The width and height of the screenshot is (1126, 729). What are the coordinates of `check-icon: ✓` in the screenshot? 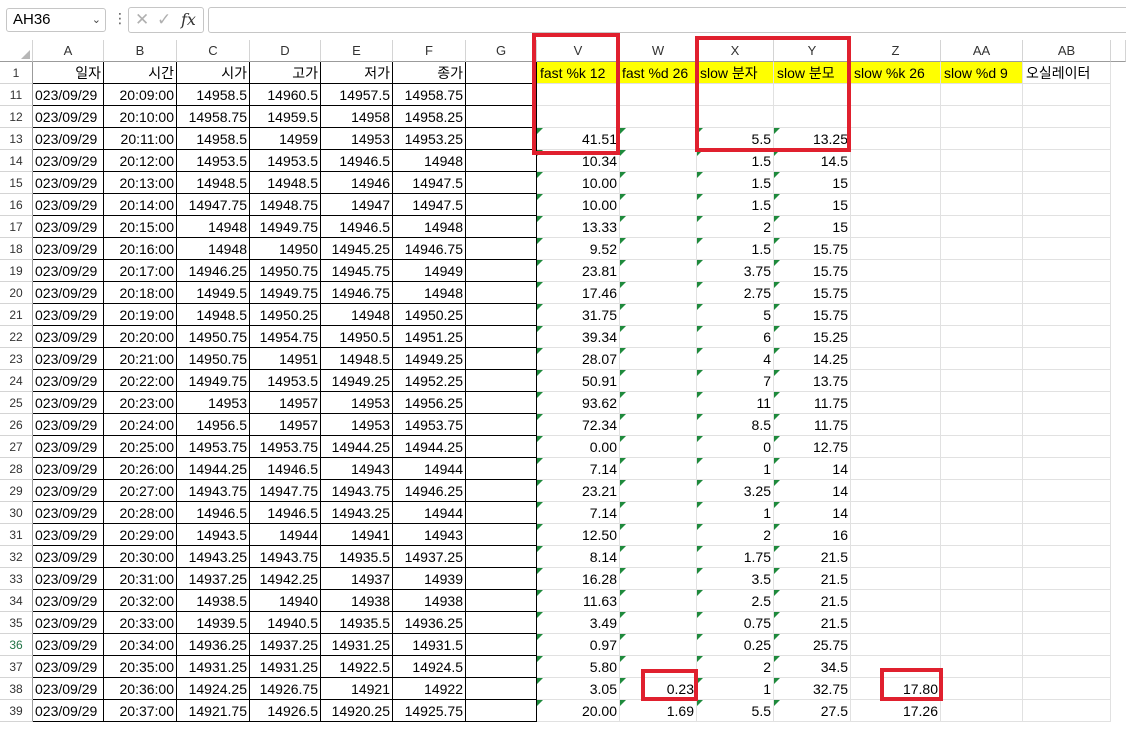 It's located at (164, 20).